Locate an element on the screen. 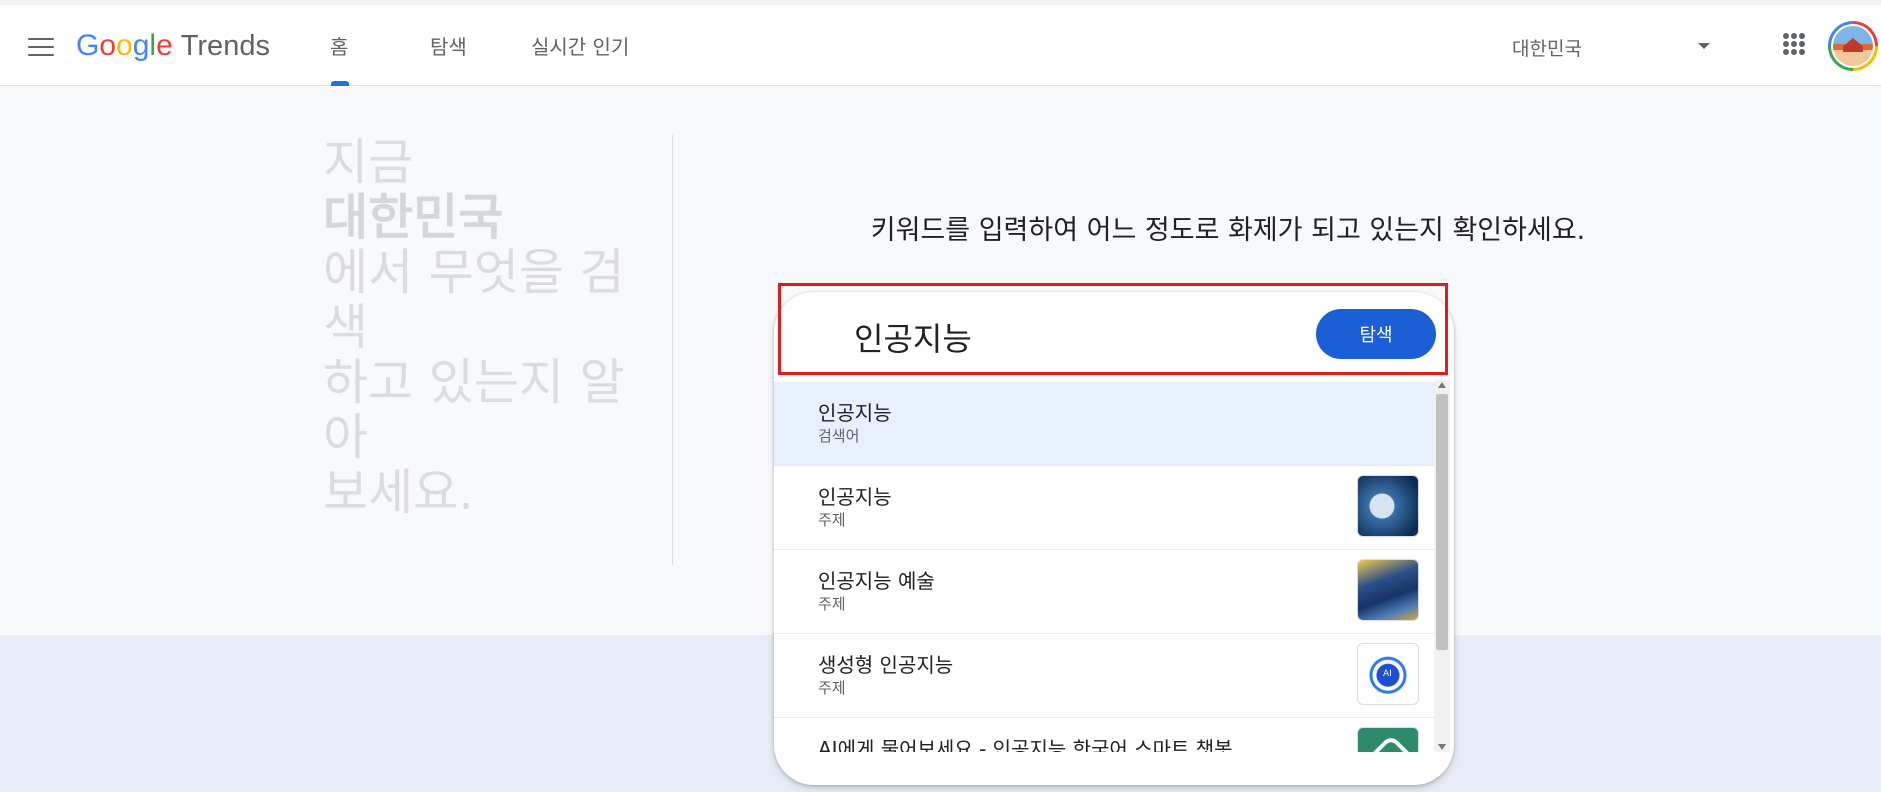 This screenshot has width=1881, height=792. hero-line: 하고 있는지 알아 is located at coordinates (474, 410).